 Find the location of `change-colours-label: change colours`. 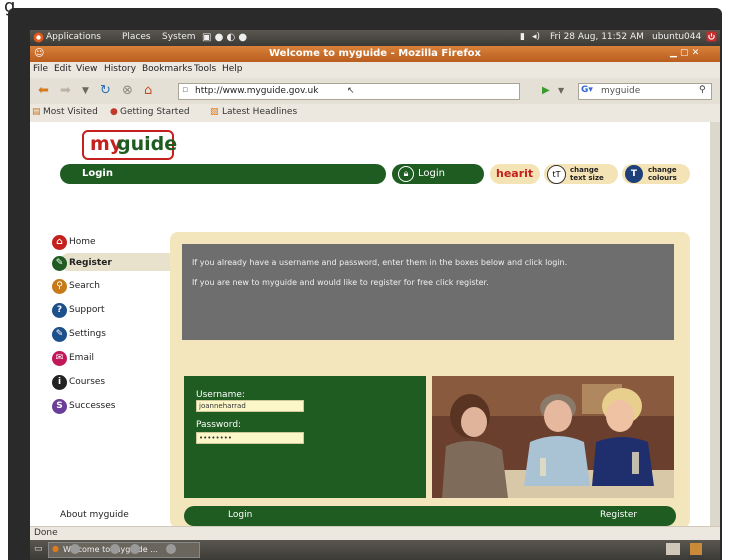

change-colours-label: change colours is located at coordinates (662, 174).